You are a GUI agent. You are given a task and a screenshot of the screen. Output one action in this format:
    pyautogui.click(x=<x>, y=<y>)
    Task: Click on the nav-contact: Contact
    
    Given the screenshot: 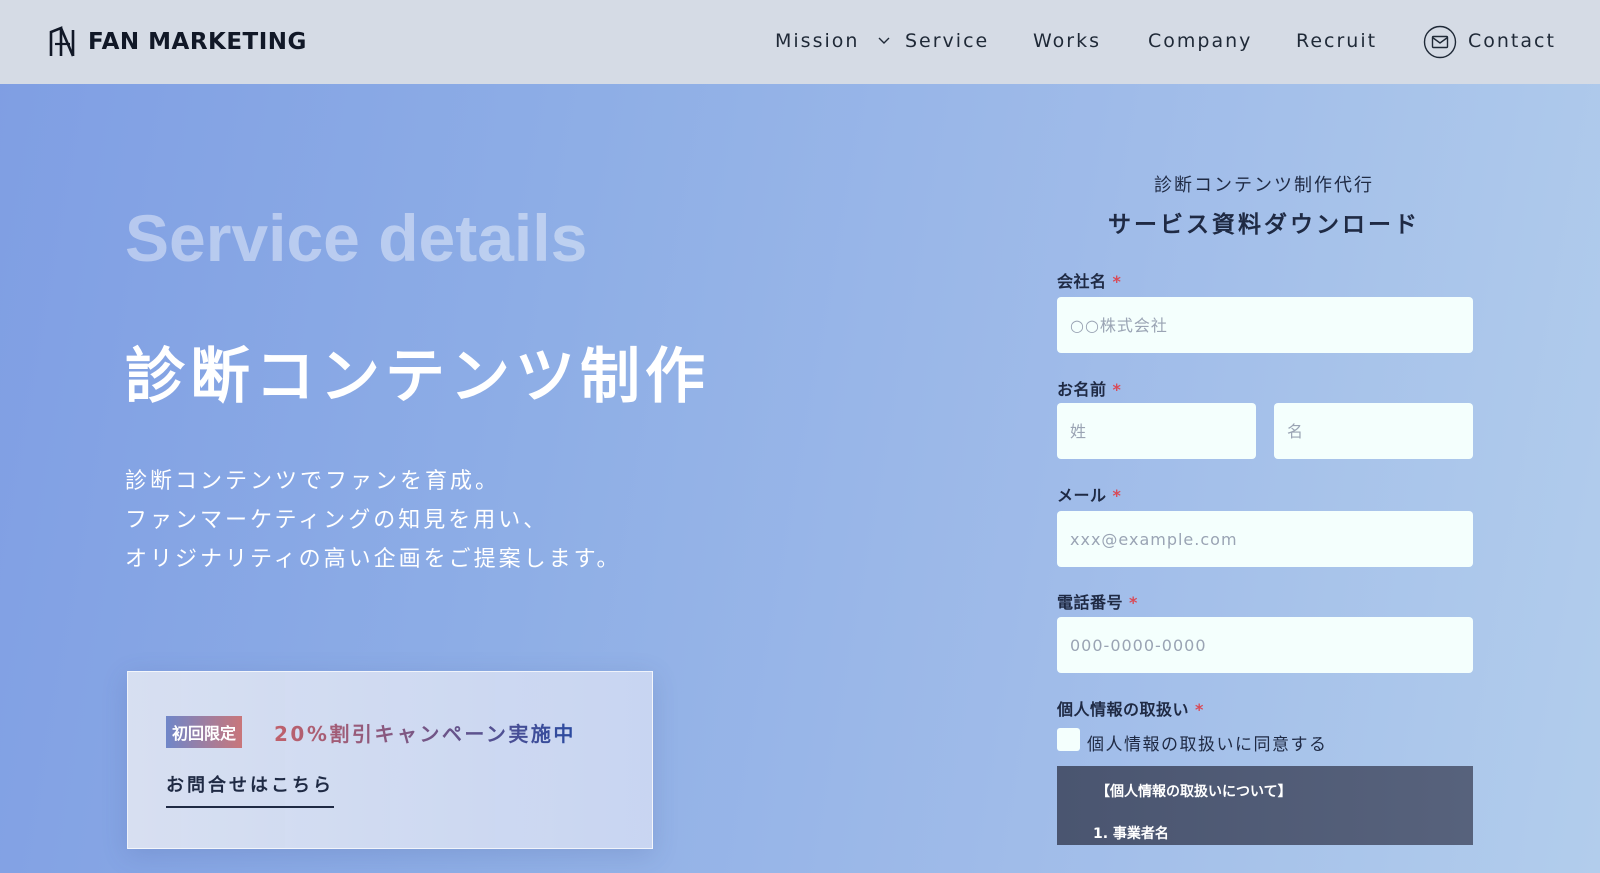 What is the action you would take?
    pyautogui.click(x=1512, y=41)
    